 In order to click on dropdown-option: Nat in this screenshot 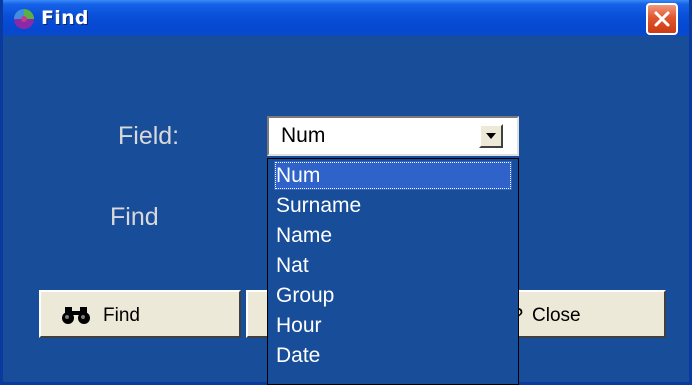, I will do `click(393, 265)`.